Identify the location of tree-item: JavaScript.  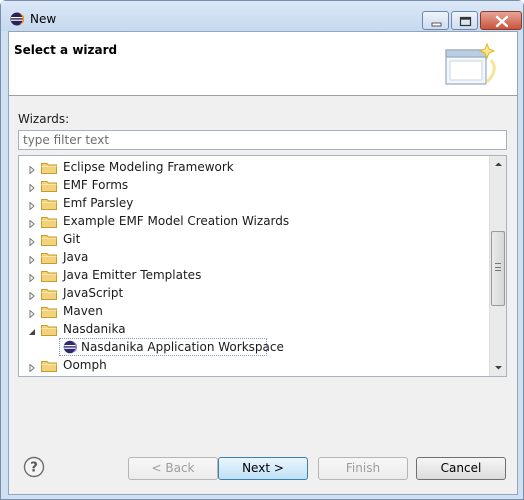
(254, 293).